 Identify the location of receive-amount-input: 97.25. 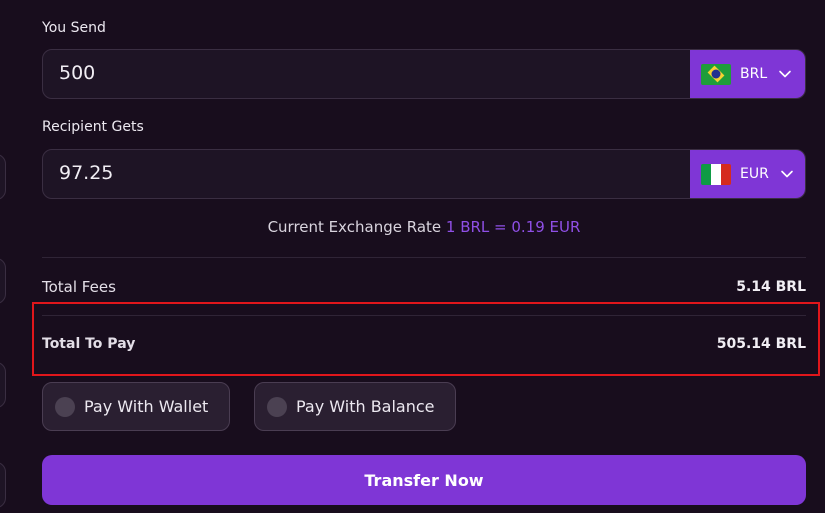
(86, 173).